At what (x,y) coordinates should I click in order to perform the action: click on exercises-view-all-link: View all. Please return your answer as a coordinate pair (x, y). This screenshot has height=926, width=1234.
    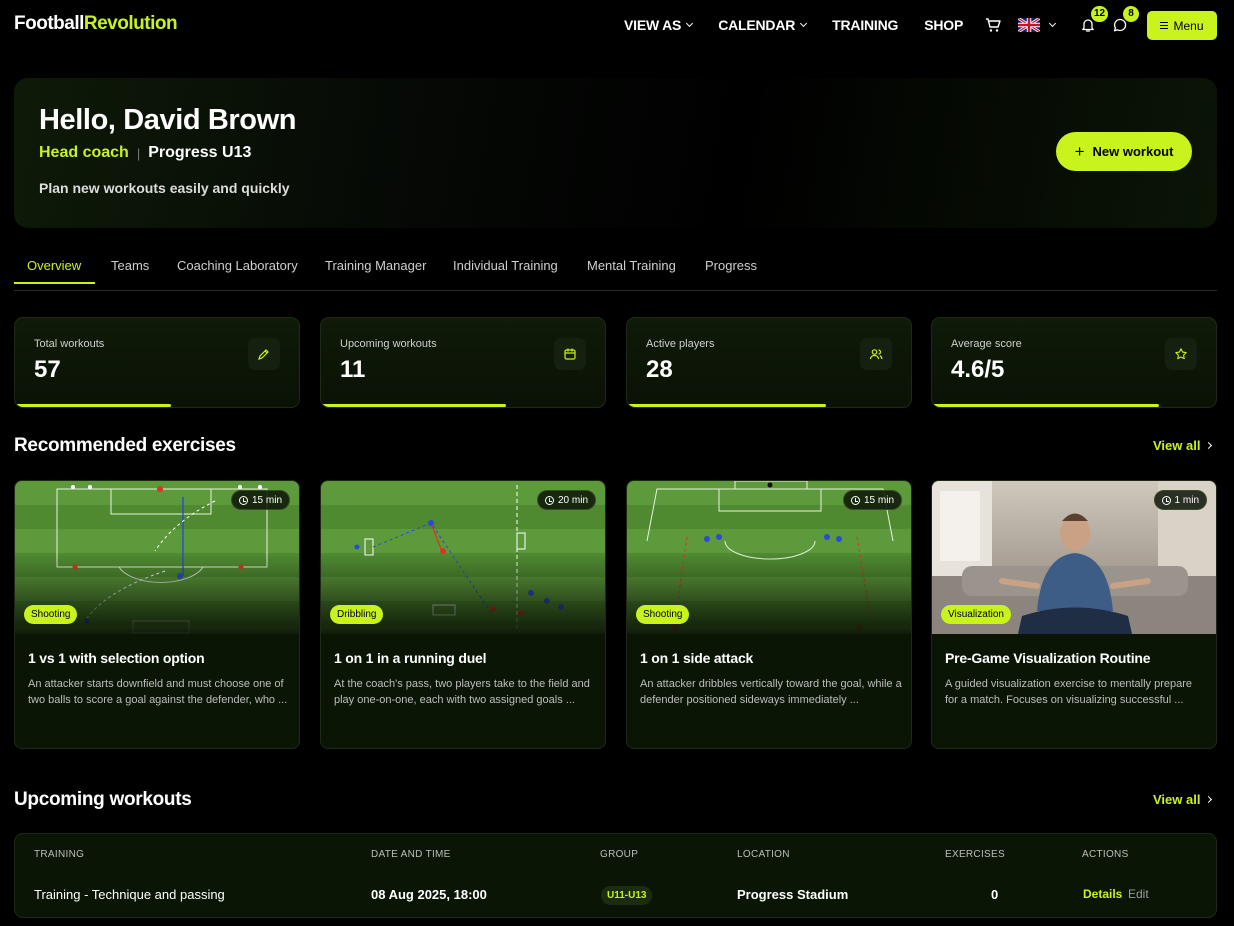
    Looking at the image, I should click on (1183, 445).